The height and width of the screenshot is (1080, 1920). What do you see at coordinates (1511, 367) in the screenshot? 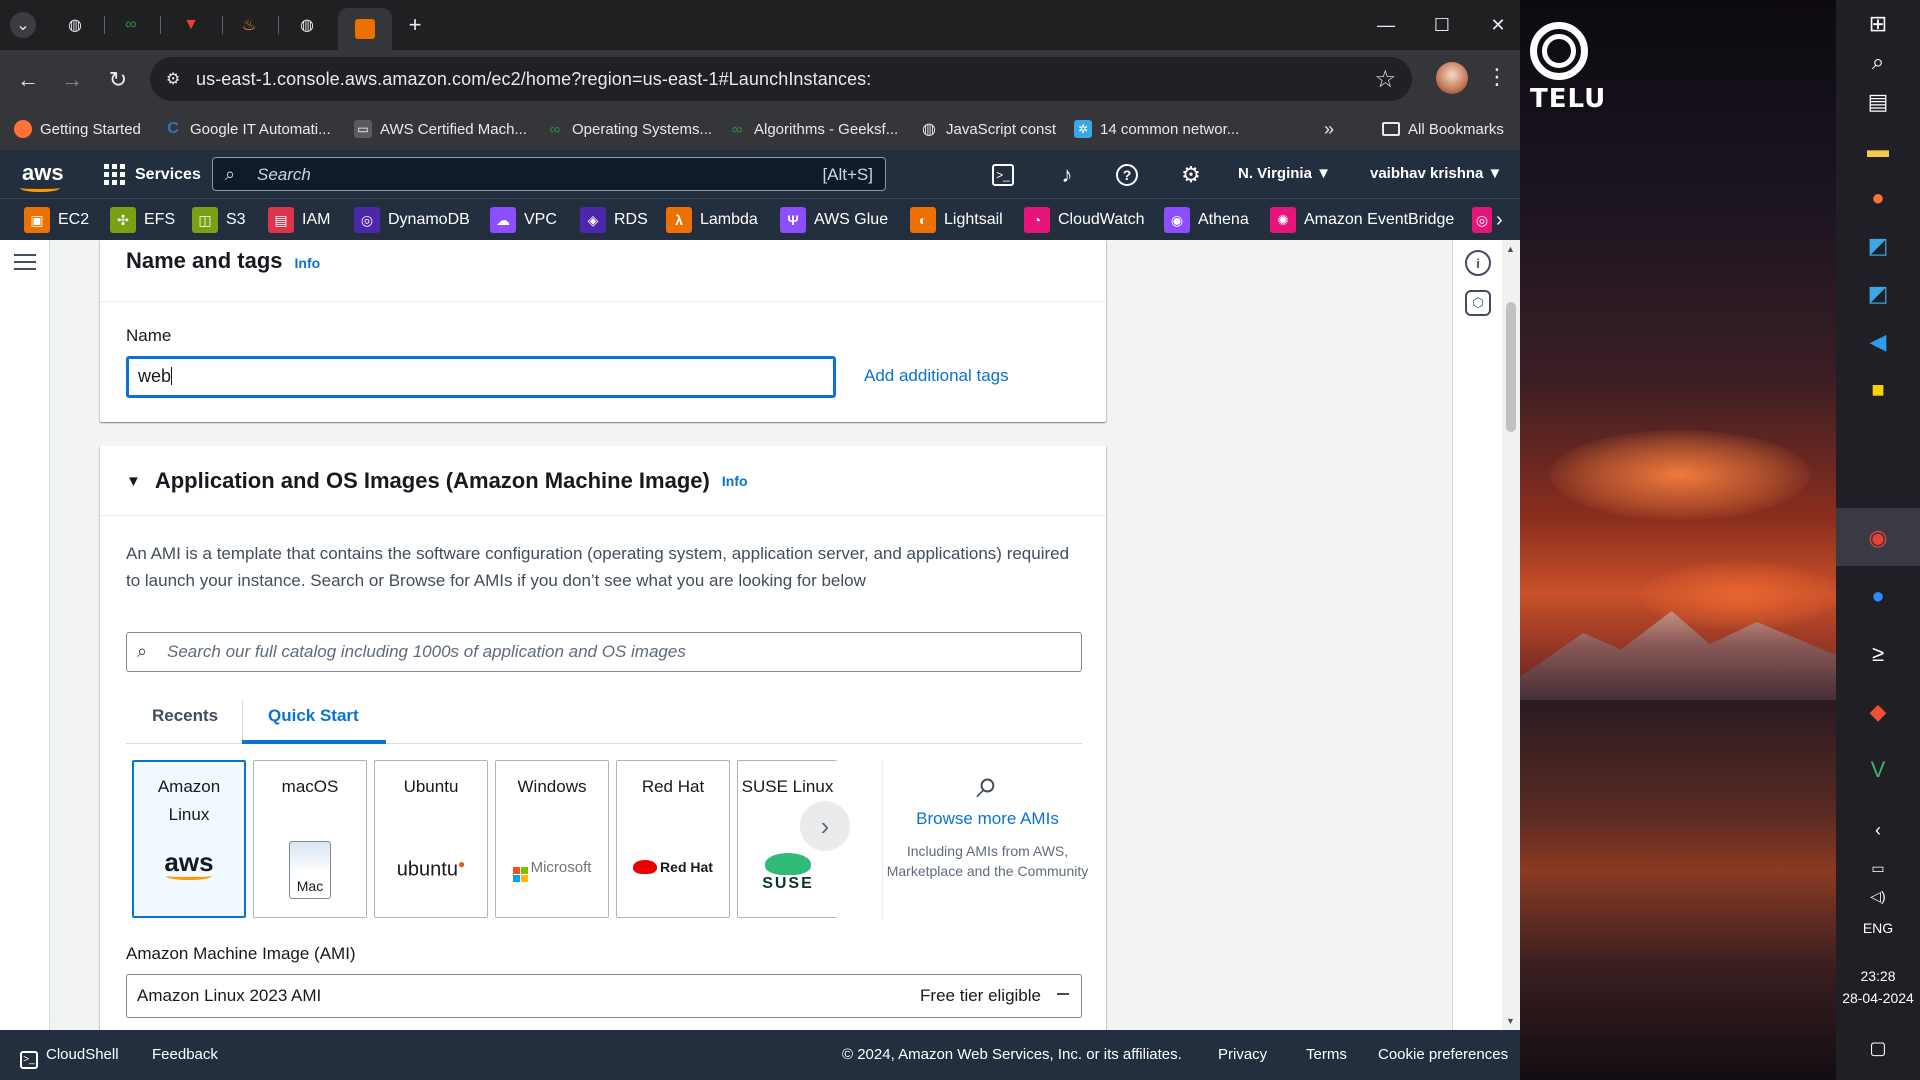
I see `scrollbar-thumb` at bounding box center [1511, 367].